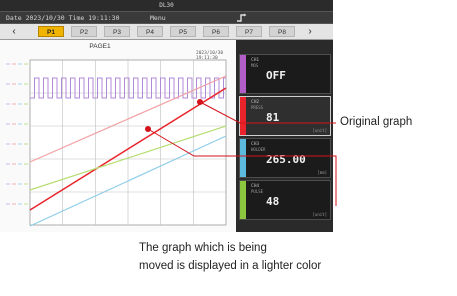 This screenshot has width=457, height=296. I want to click on annotation-moved-graph-line1: The graph which is being, so click(203, 248).